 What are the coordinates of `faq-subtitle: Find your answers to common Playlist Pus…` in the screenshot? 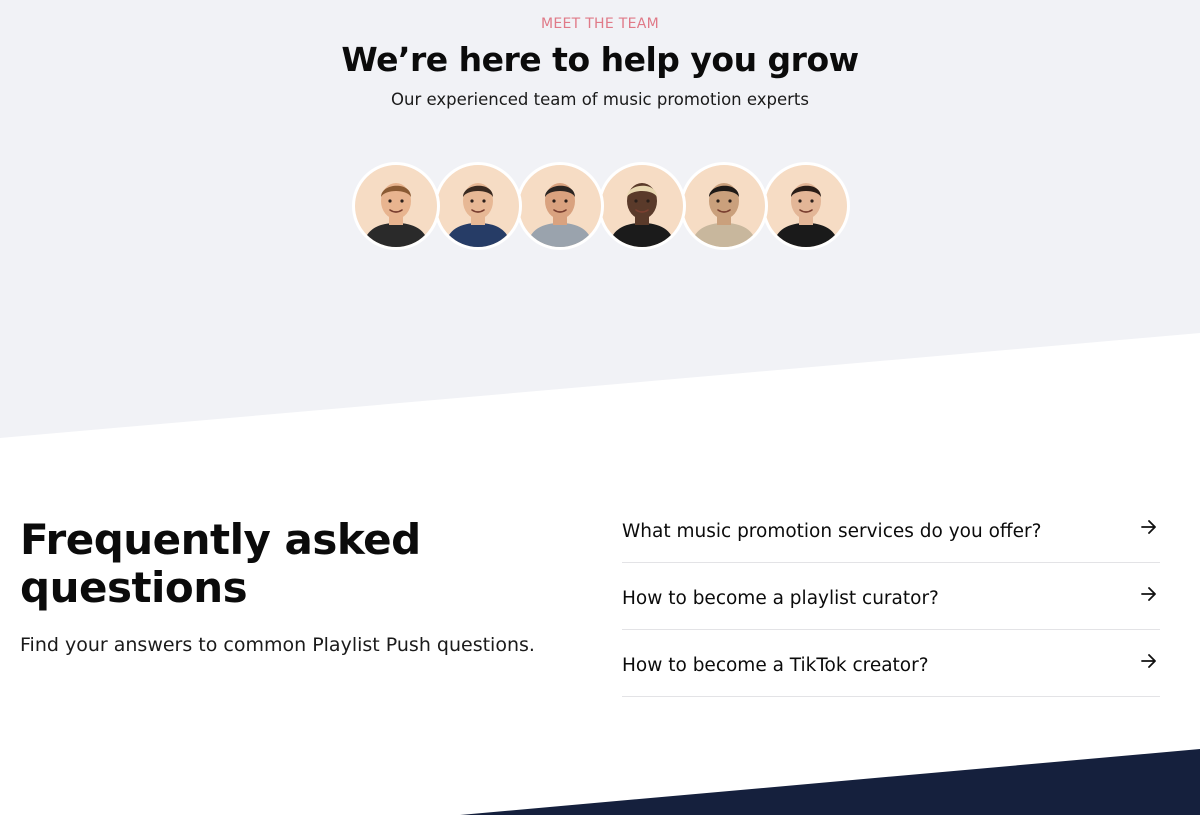 It's located at (277, 645).